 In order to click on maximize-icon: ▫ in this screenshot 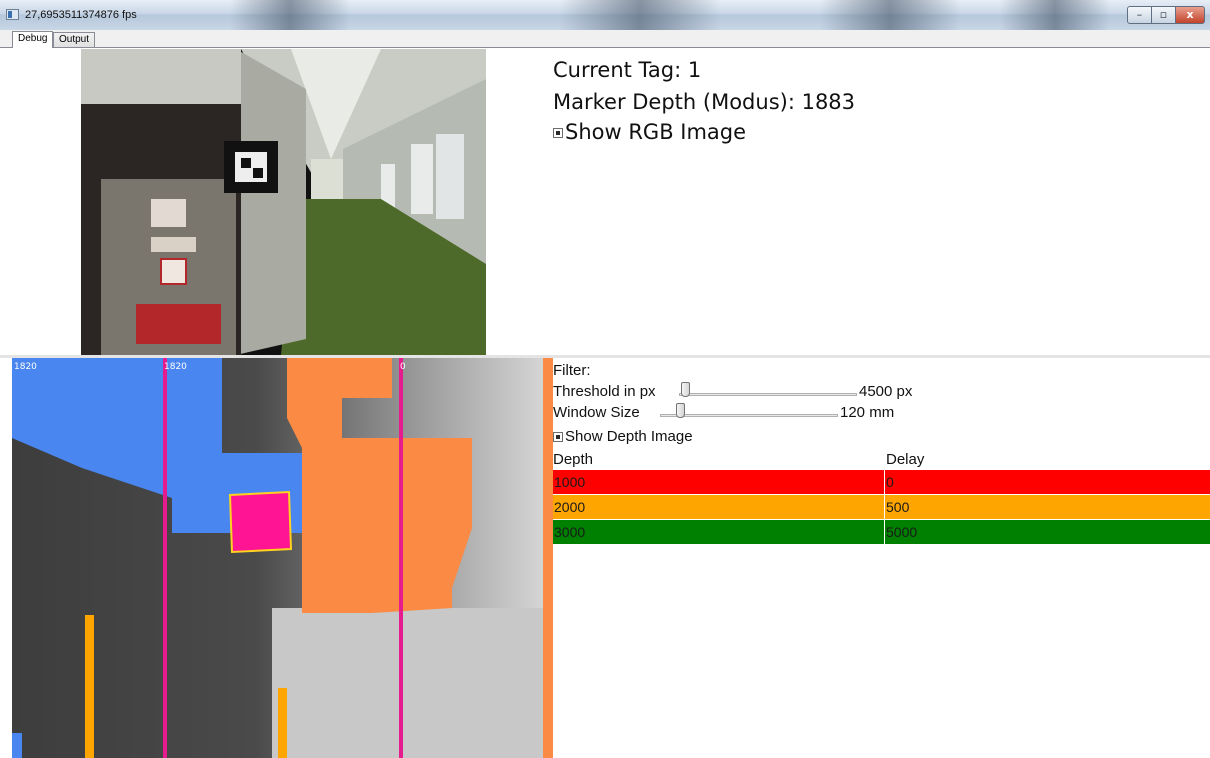, I will do `click(1163, 14)`.